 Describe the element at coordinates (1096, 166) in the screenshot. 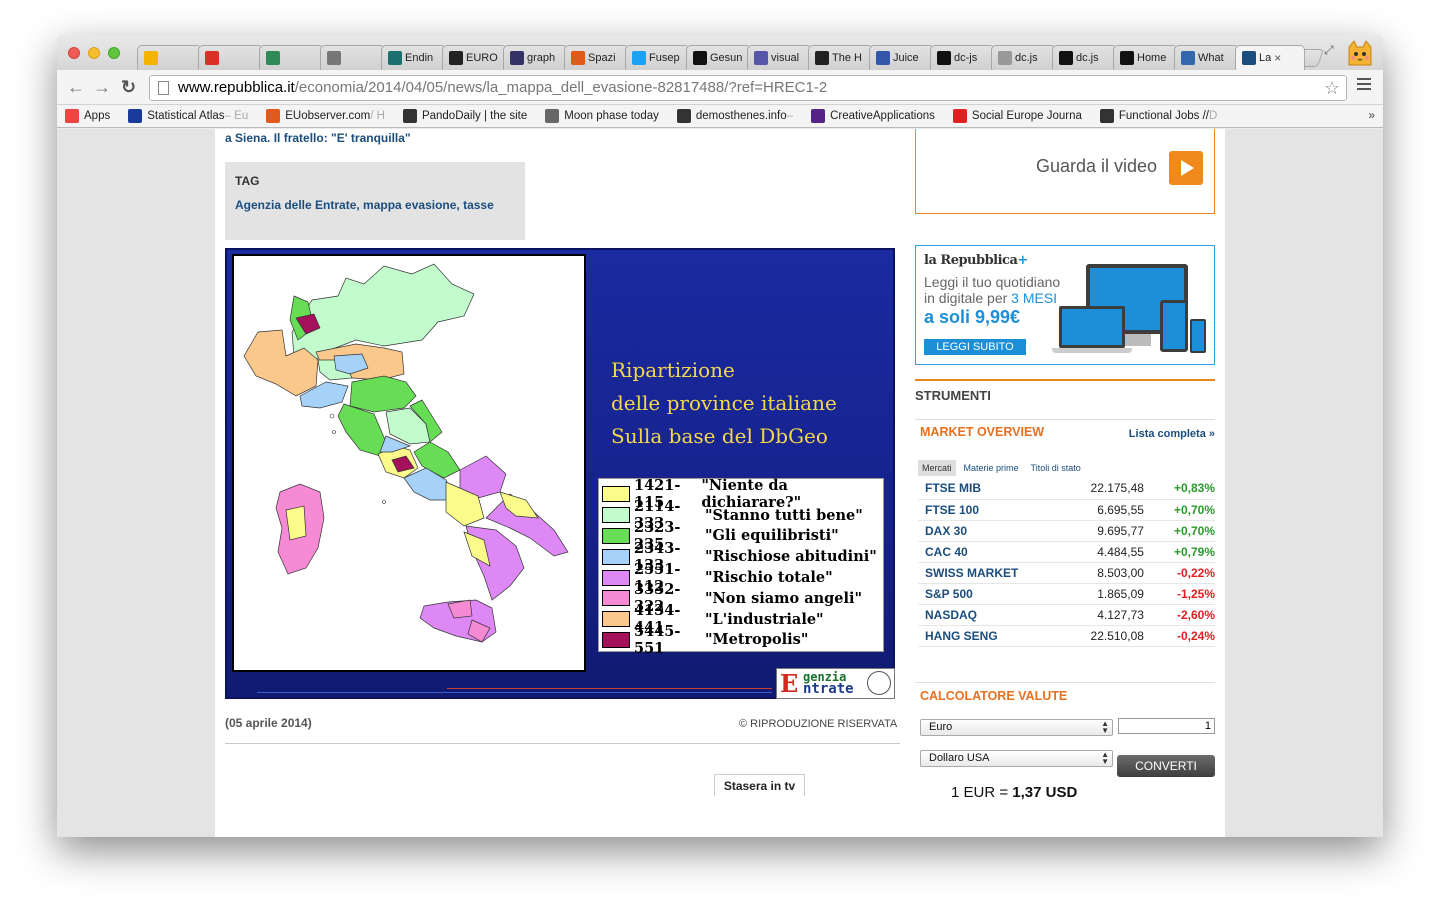

I see `video-label: Guarda il video` at that location.